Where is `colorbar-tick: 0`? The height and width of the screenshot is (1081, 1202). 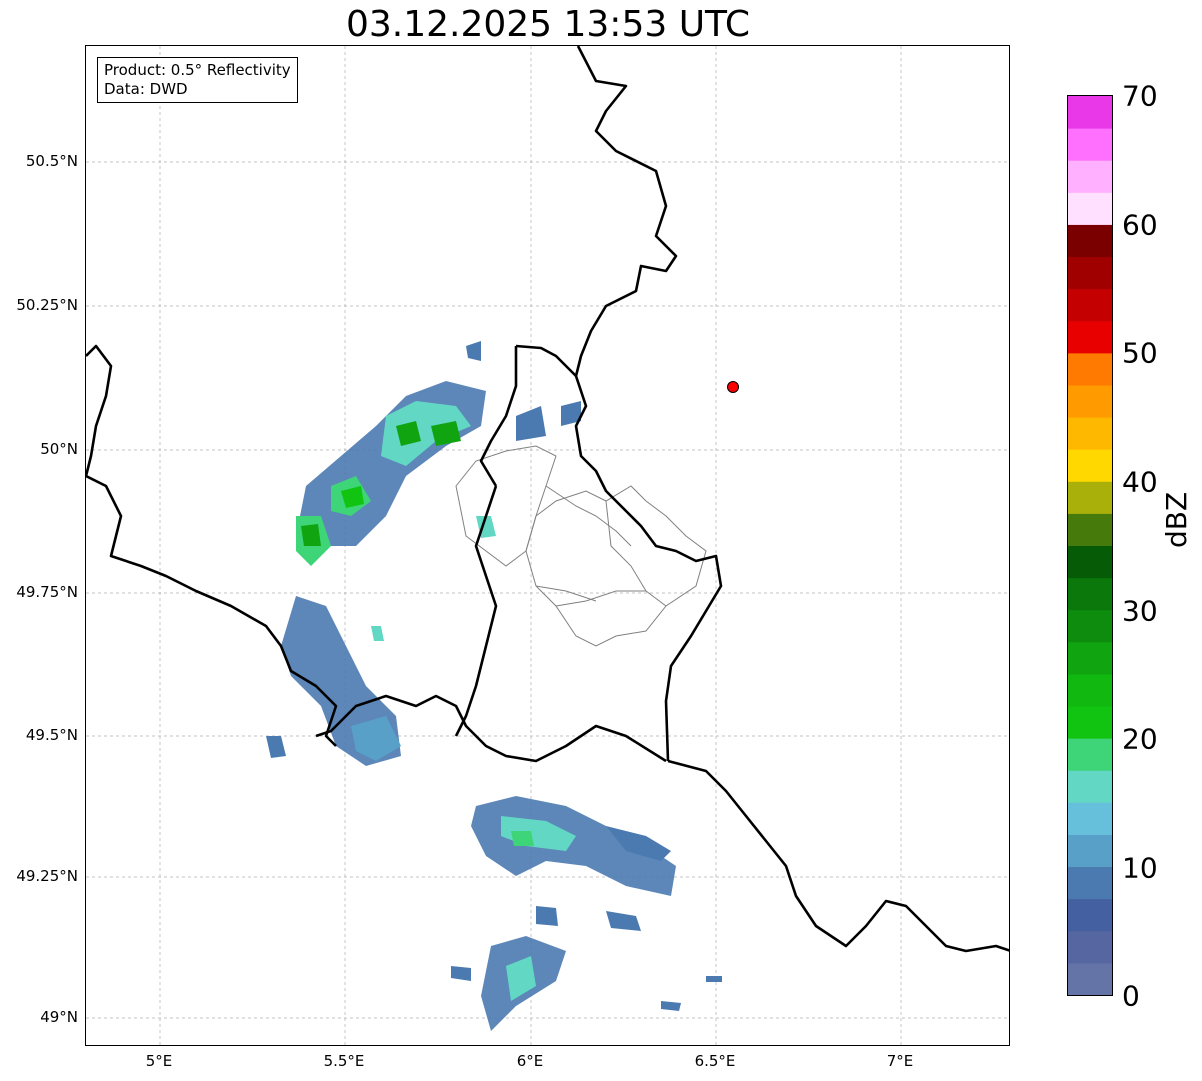
colorbar-tick: 0 is located at coordinates (1131, 996).